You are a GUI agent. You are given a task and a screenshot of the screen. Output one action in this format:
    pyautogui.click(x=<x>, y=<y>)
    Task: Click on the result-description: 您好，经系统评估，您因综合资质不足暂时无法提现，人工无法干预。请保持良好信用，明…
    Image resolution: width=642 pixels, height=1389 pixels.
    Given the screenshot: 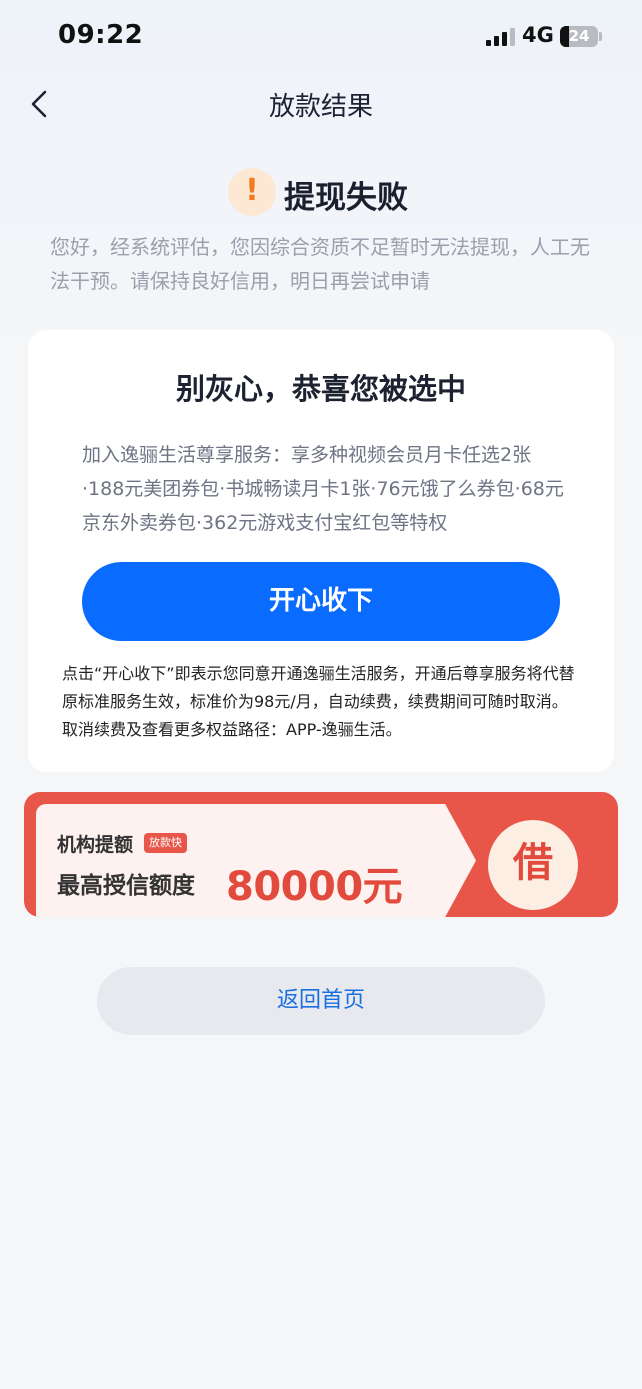 What is the action you would take?
    pyautogui.click(x=320, y=264)
    